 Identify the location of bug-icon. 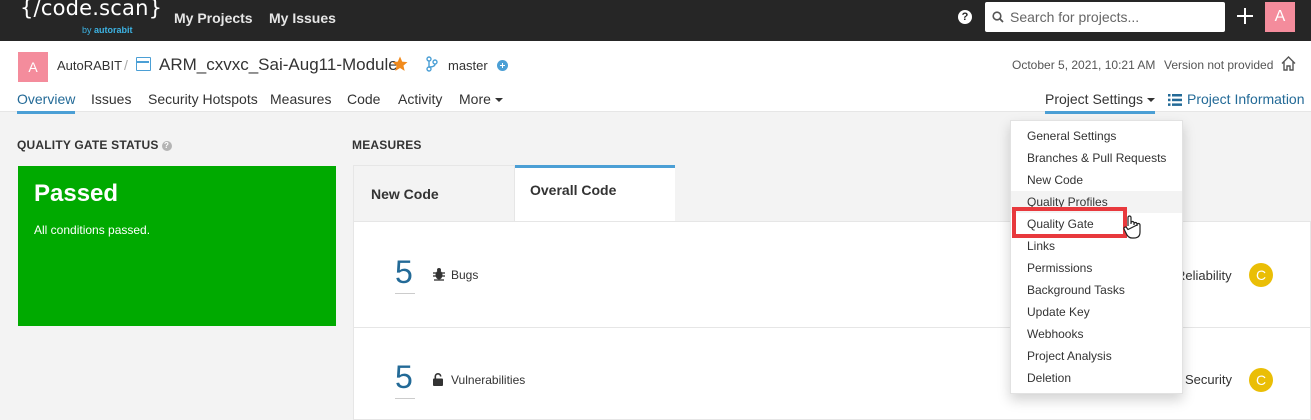
(439, 274).